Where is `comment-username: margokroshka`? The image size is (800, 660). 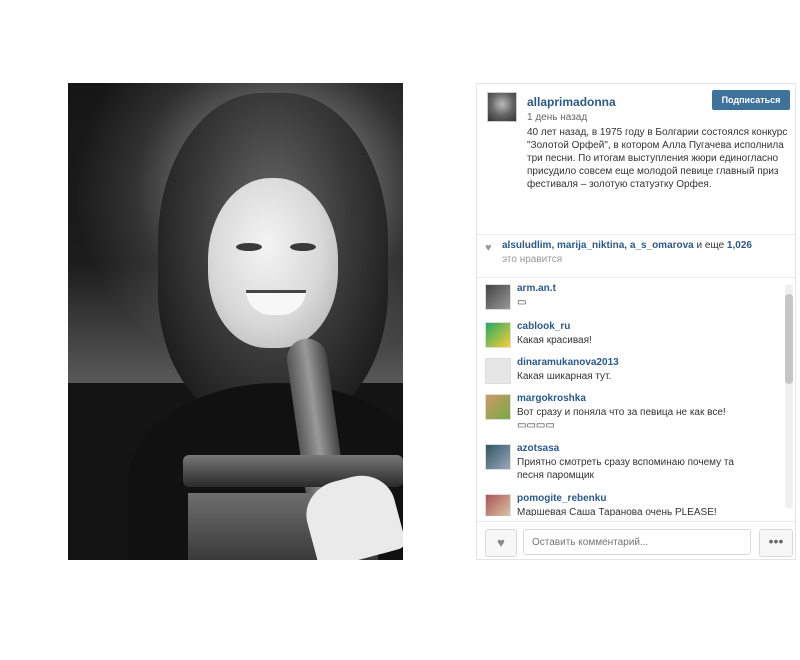
comment-username: margokroshka is located at coordinates (551, 398).